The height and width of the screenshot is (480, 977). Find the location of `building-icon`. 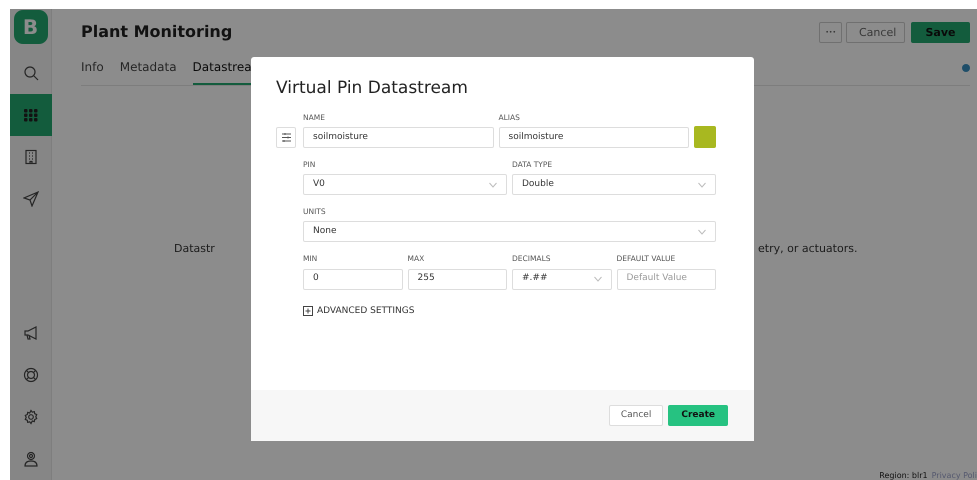

building-icon is located at coordinates (30, 157).